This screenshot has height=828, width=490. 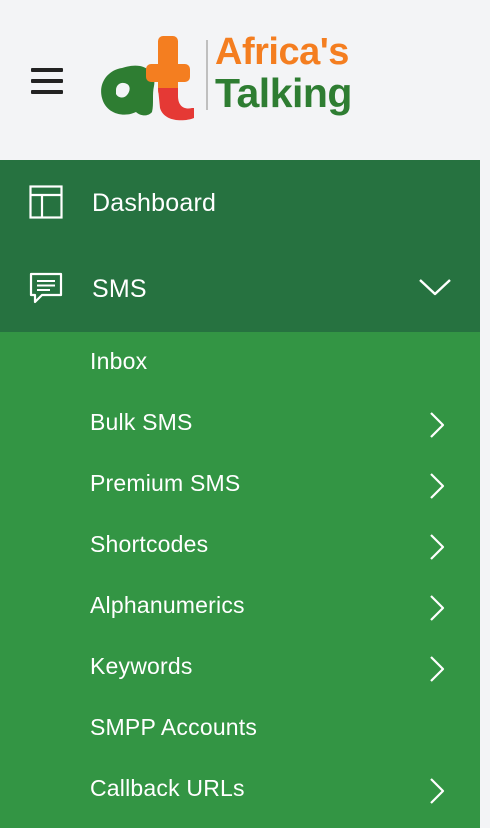 I want to click on brand-logo: Africa's Talking, so click(x=244, y=80).